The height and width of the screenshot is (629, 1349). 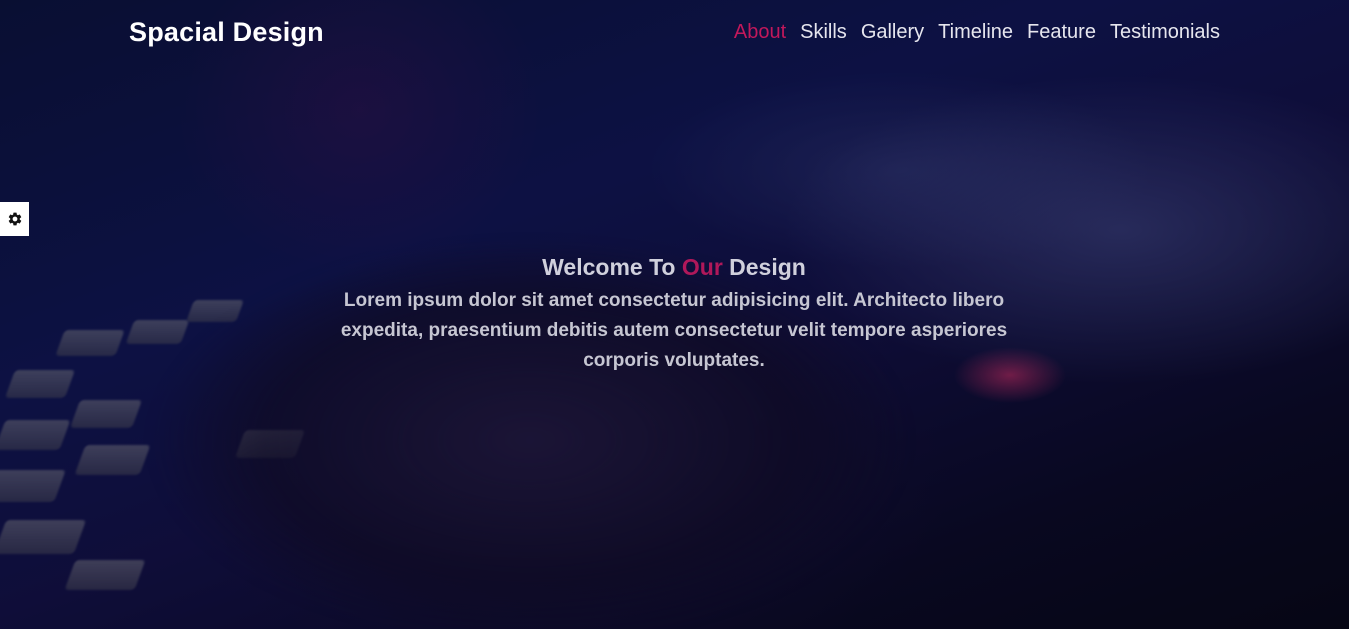 I want to click on hero-title-accent: Our, so click(x=702, y=267).